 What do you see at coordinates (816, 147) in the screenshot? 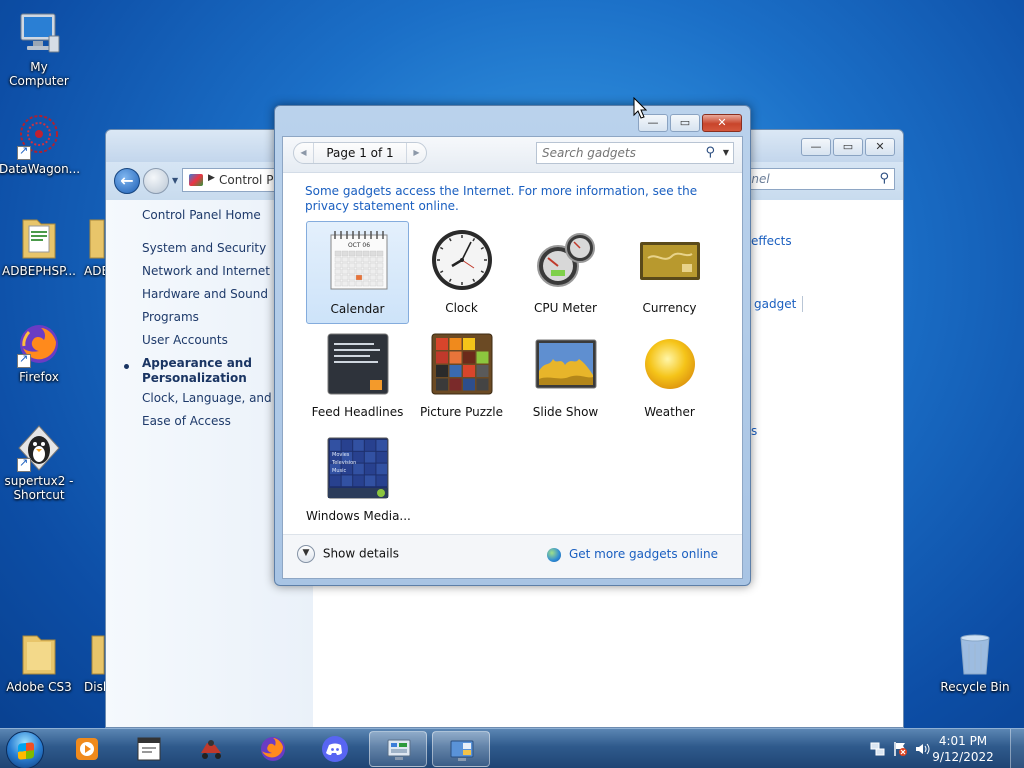
I see `cp-minimize-button: —` at bounding box center [816, 147].